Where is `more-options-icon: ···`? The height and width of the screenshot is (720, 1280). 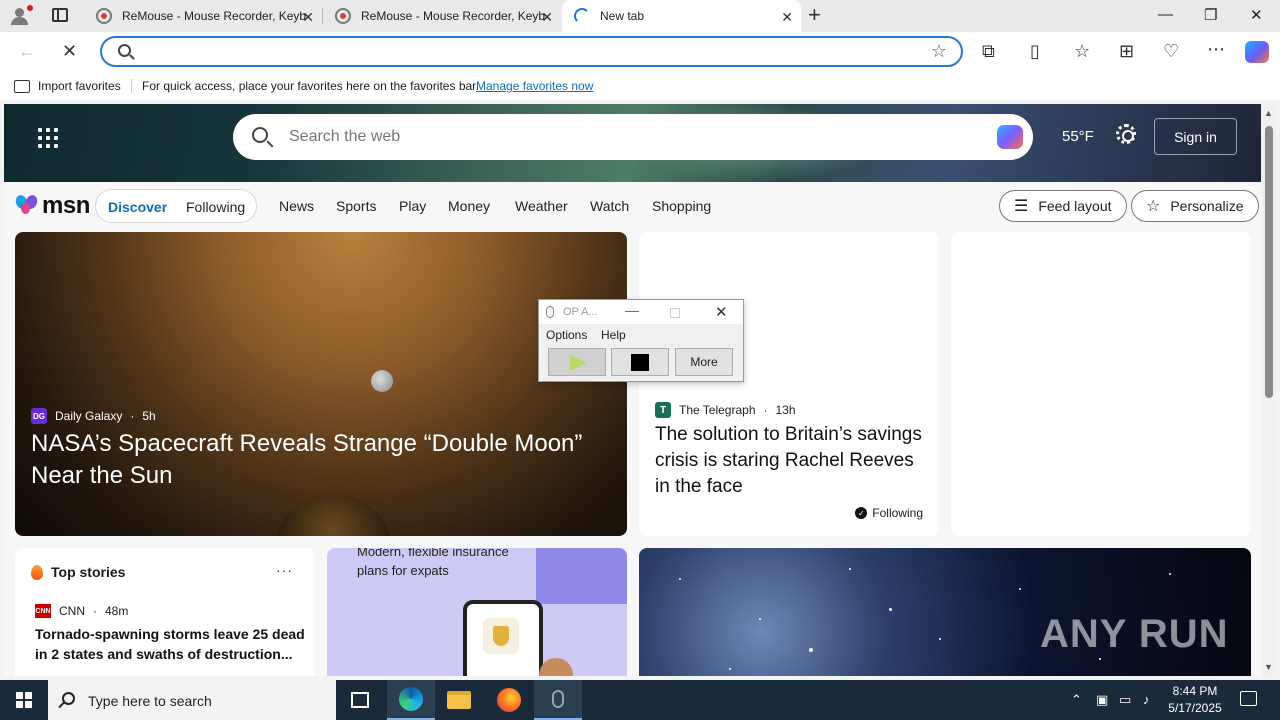
more-options-icon: ··· is located at coordinates (284, 570).